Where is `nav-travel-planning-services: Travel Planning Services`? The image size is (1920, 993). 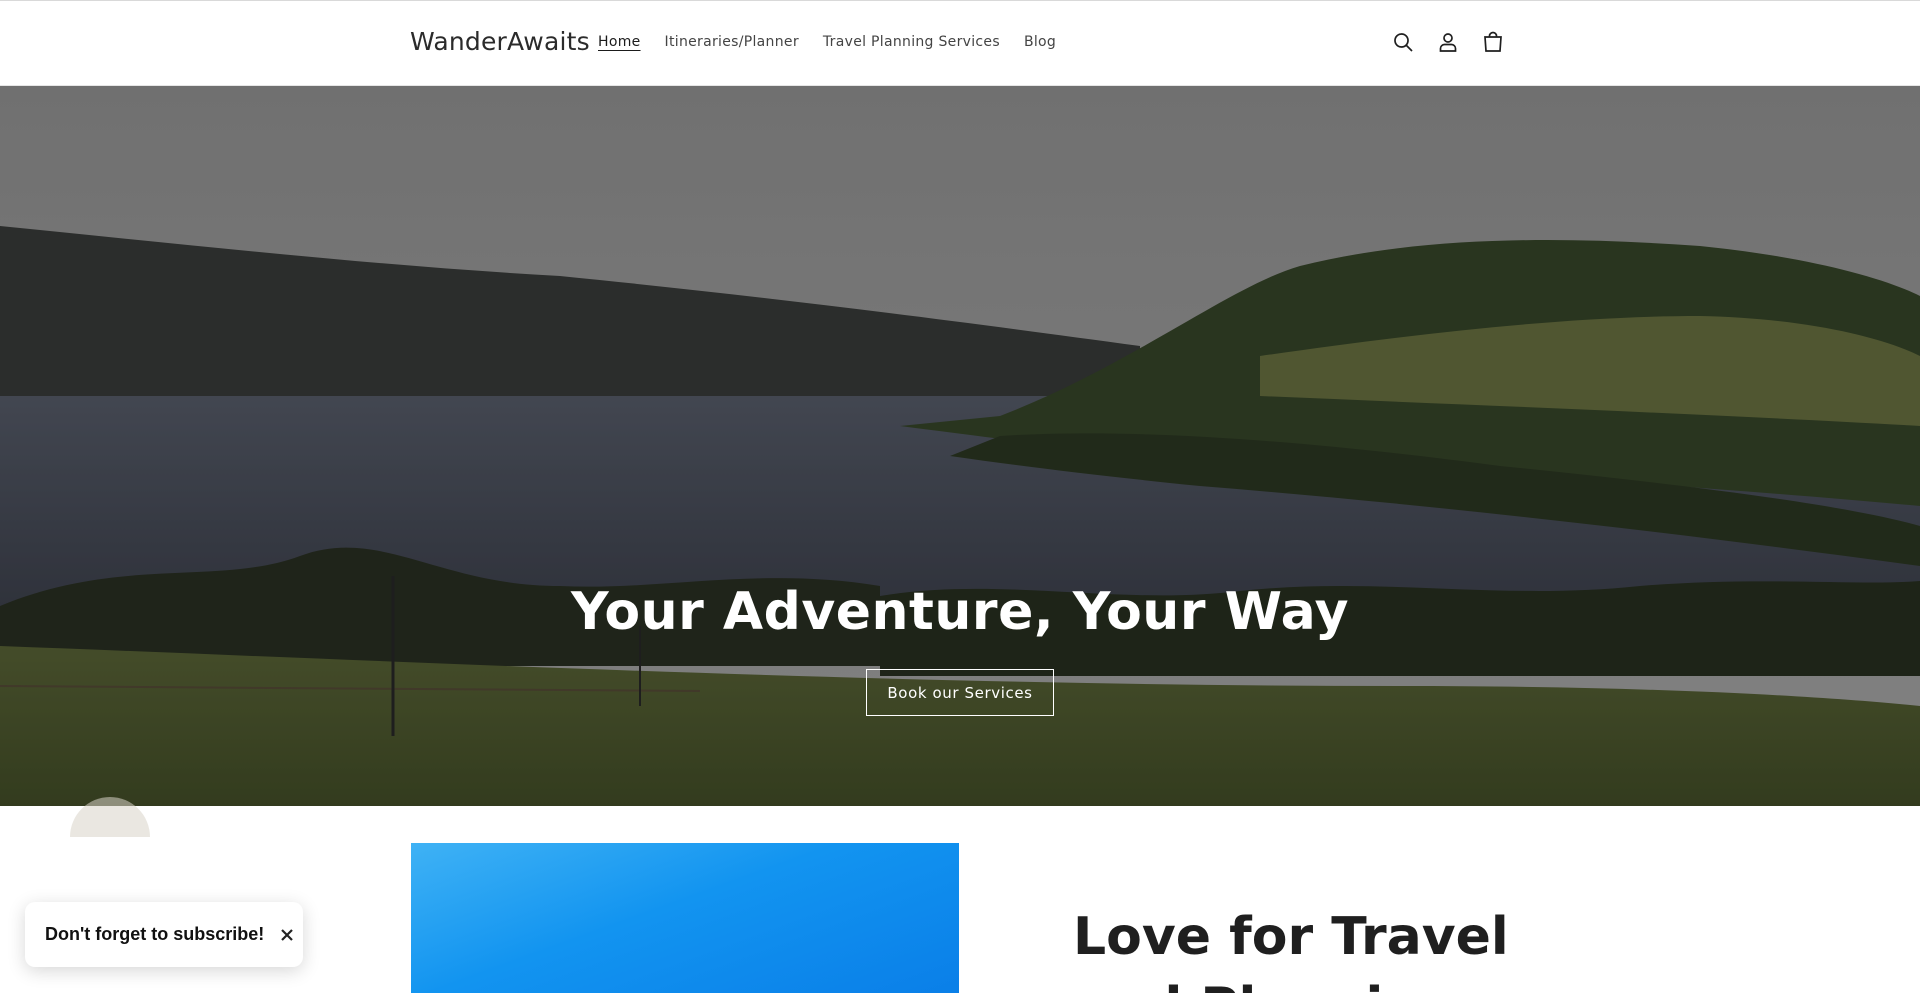 nav-travel-planning-services: Travel Planning Services is located at coordinates (911, 42).